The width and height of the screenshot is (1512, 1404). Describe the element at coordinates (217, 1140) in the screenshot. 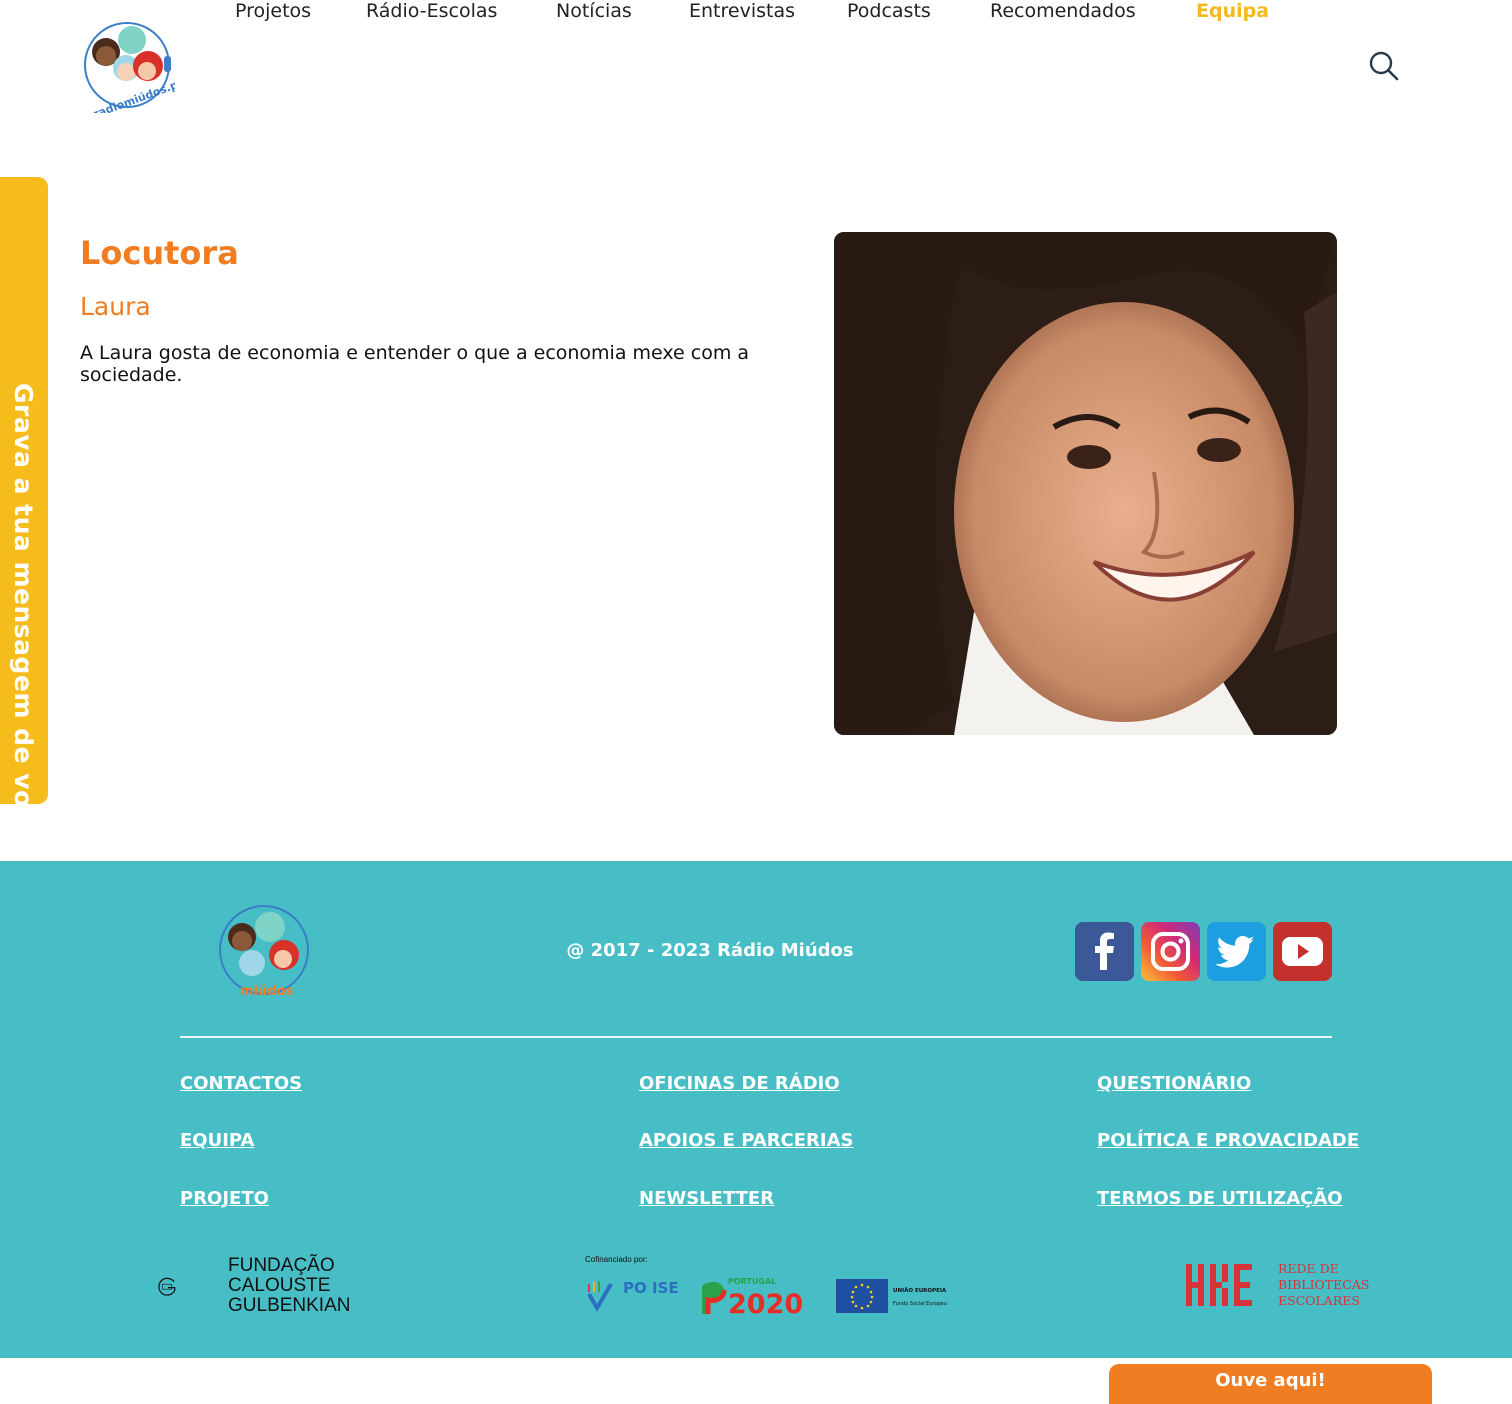

I see `footer-link-equipa: EQUIPA` at that location.